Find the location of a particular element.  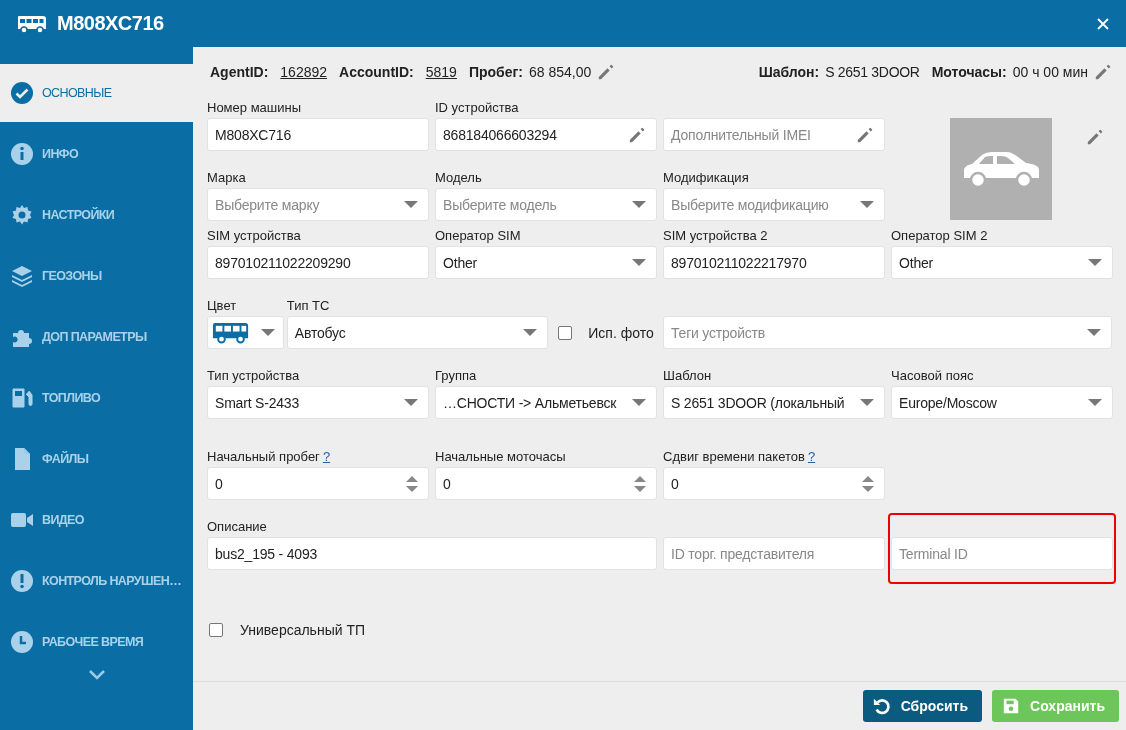

field-label: Марка is located at coordinates (226, 177).